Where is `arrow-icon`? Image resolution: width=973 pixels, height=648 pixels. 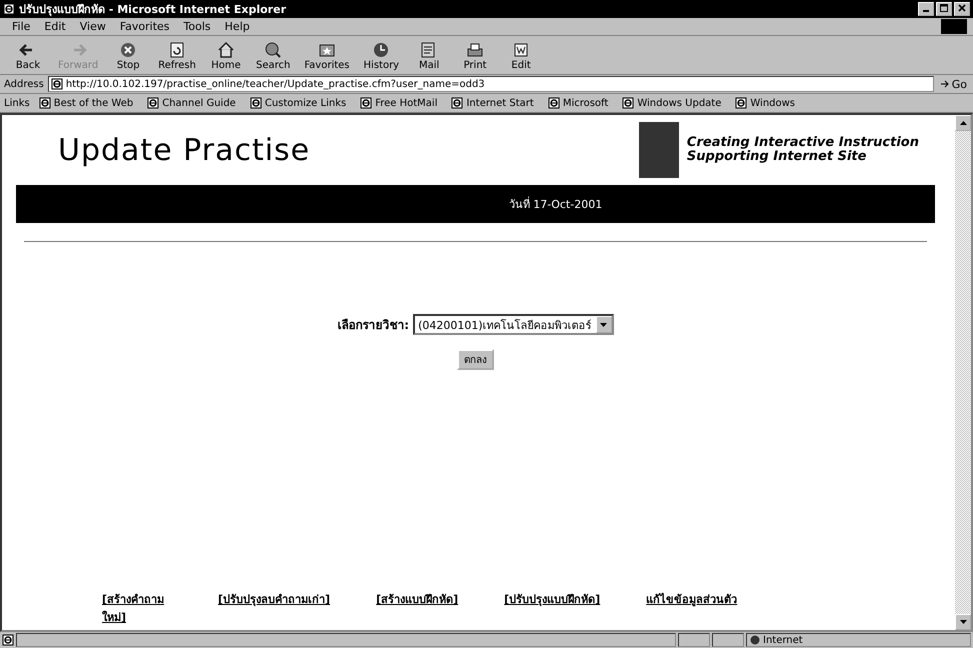 arrow-icon is located at coordinates (945, 84).